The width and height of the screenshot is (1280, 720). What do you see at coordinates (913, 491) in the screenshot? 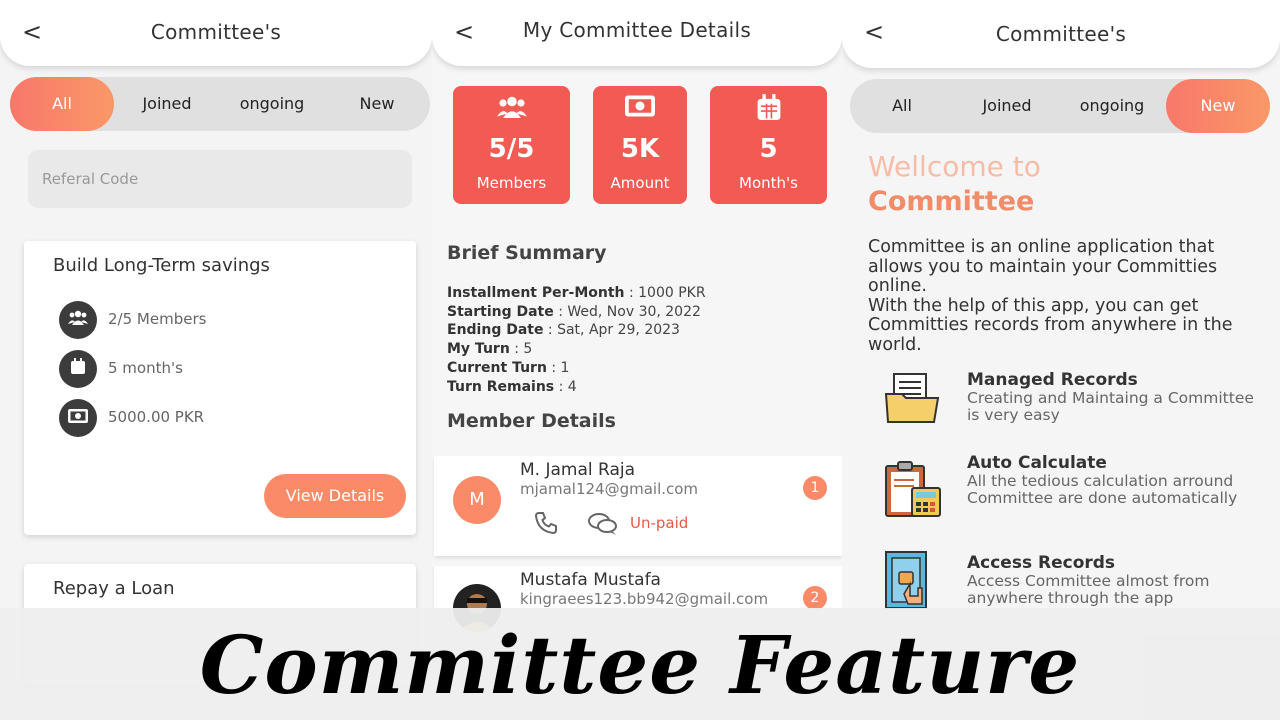
I see `clipboard-calculator-icon` at bounding box center [913, 491].